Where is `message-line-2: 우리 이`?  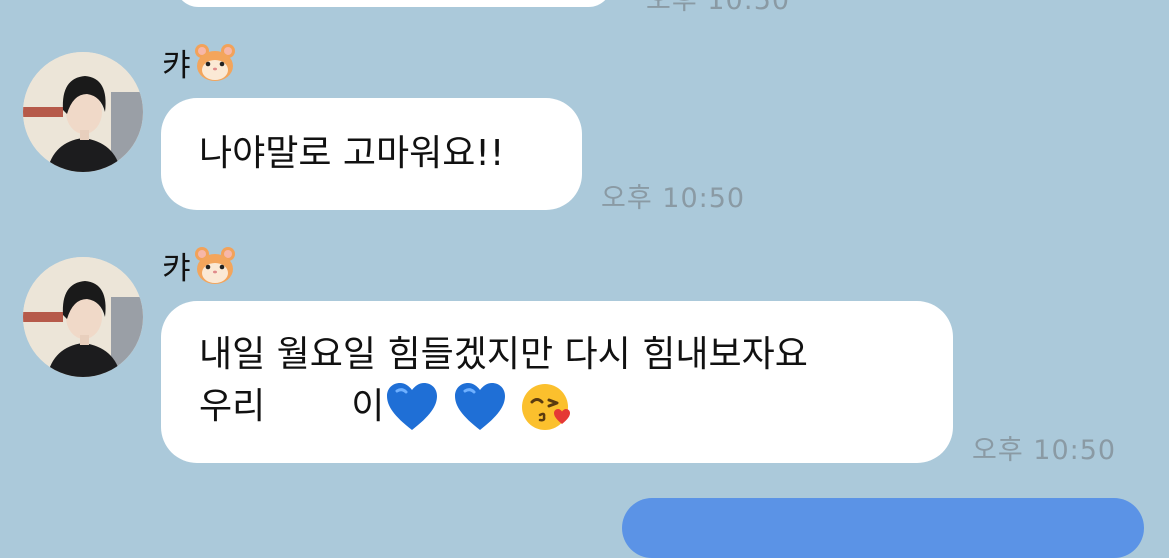 message-line-2: 우리 이 is located at coordinates (557, 407).